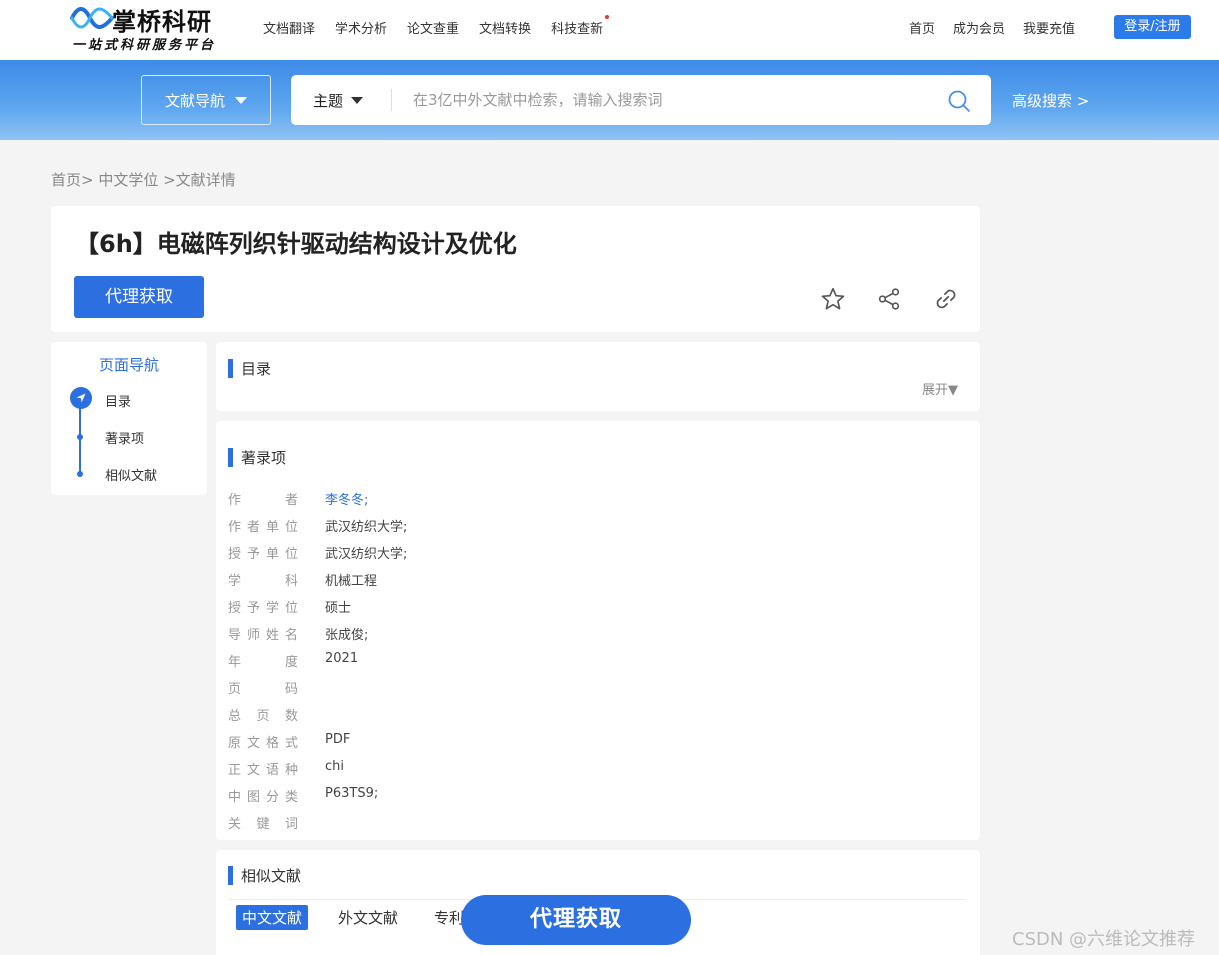 The height and width of the screenshot is (955, 1219). I want to click on metadata-row: 授予学位 硕士, so click(598, 607).